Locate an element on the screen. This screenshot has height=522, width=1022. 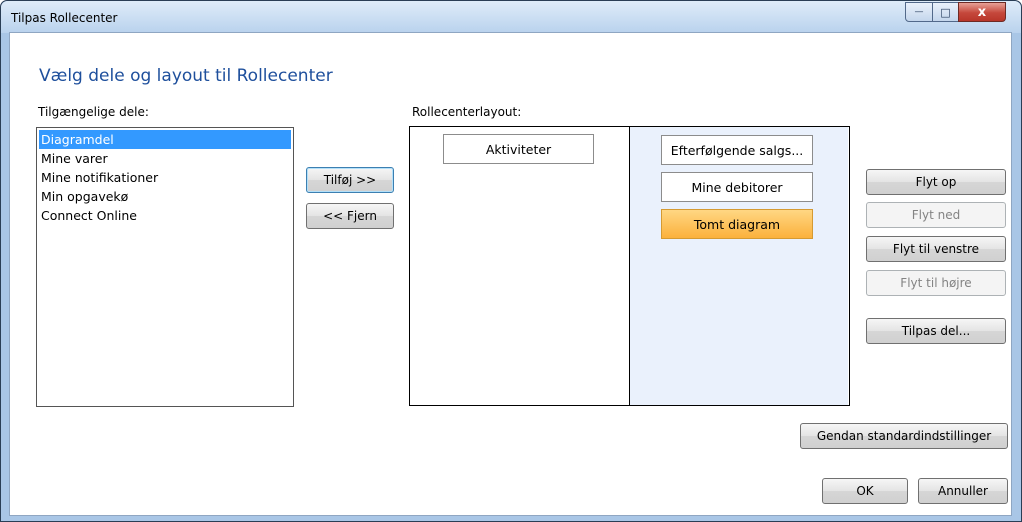
minimize-icon: — is located at coordinates (919, 12).